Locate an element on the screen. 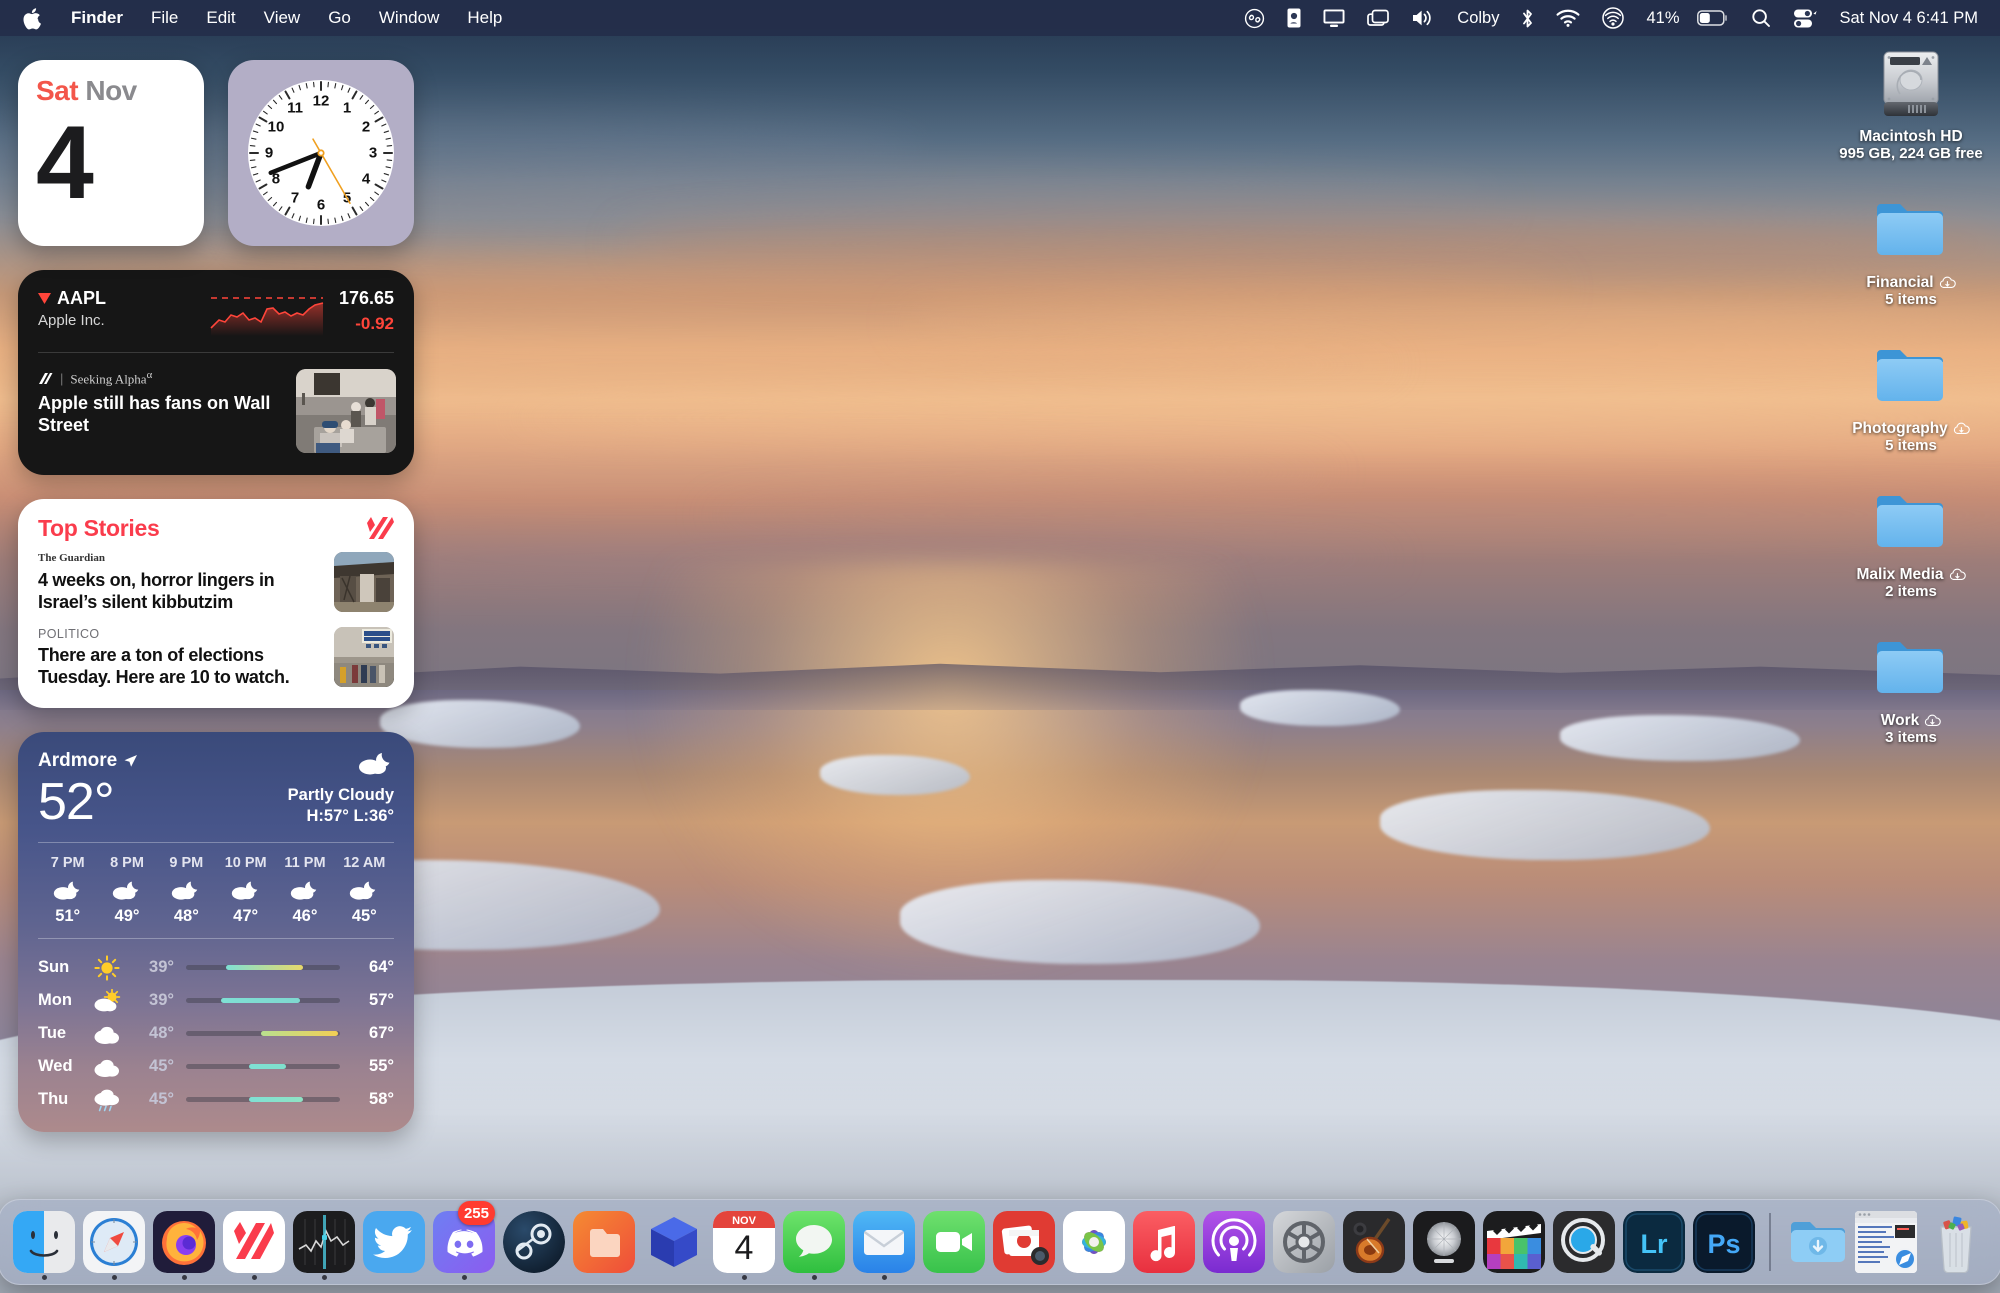 The width and height of the screenshot is (2000, 1293). logic-pro-icon is located at coordinates (1444, 1242).